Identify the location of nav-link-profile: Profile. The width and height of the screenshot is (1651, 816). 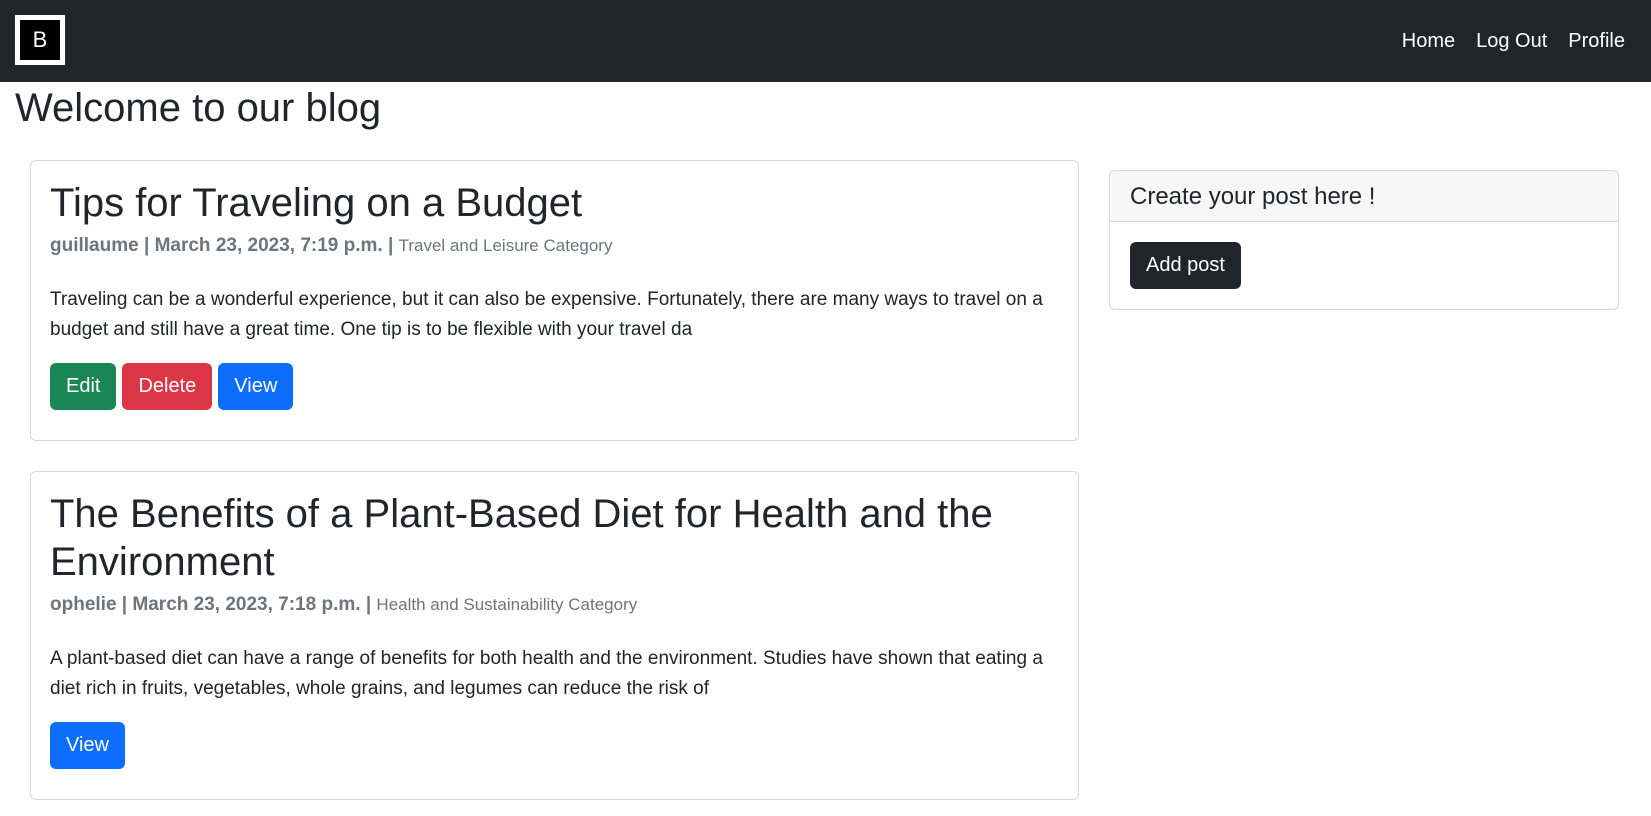
(1596, 41).